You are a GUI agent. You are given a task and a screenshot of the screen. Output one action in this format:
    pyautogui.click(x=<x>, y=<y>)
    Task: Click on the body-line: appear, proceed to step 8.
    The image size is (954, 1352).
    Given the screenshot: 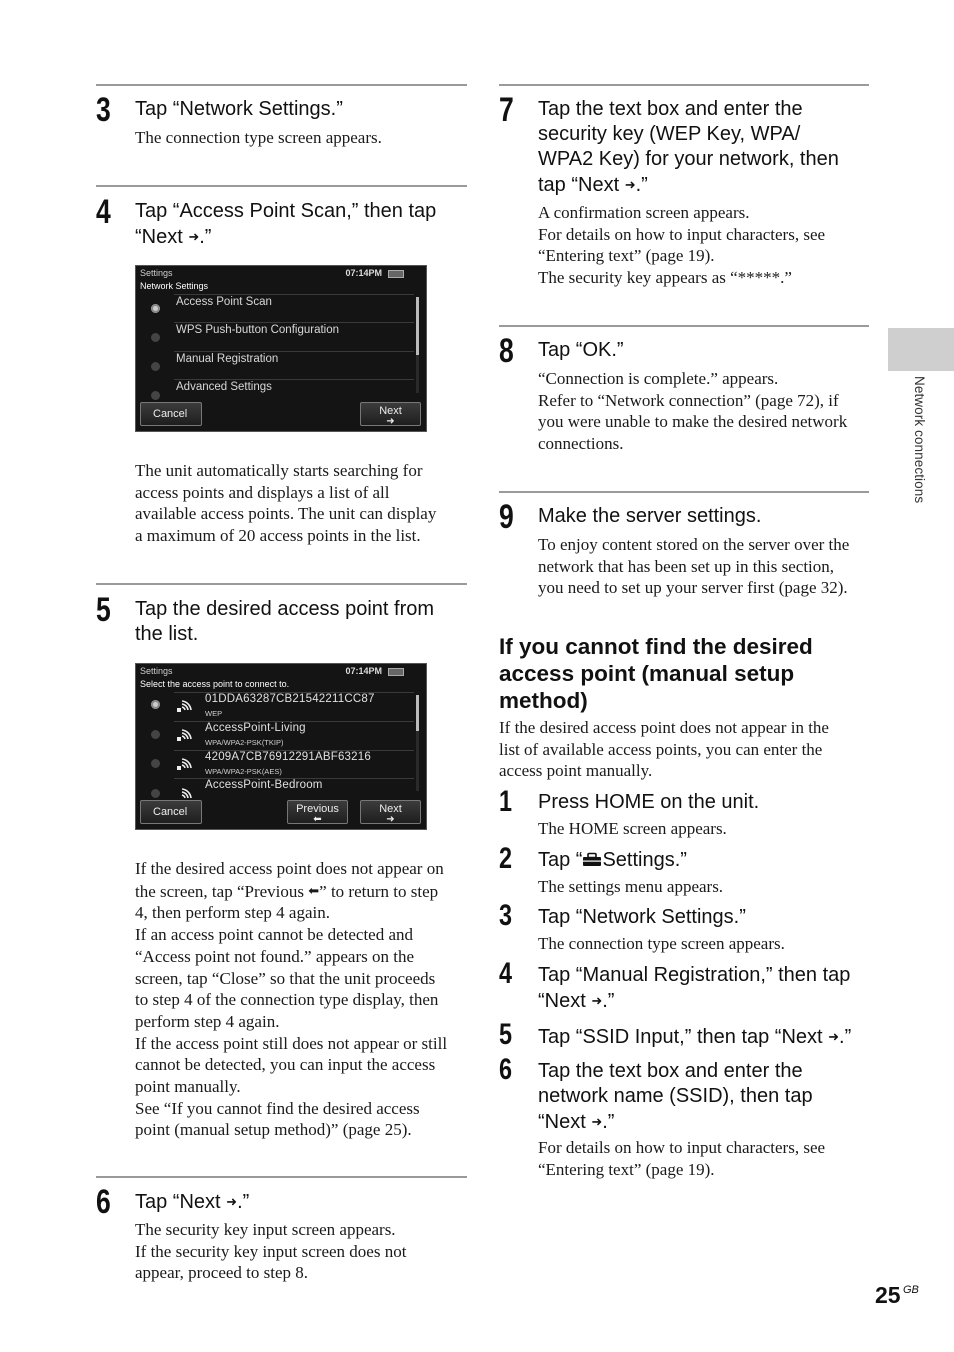 What is the action you would take?
    pyautogui.click(x=222, y=1273)
    